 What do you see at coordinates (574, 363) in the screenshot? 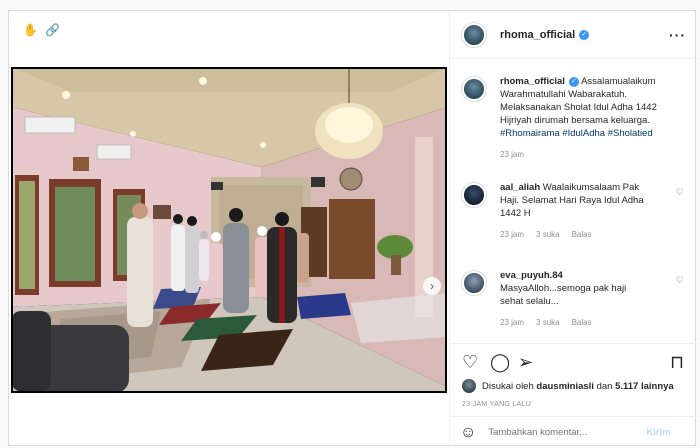
I see `action-buttons: ♡ ◯ ➢ ⊓` at bounding box center [574, 363].